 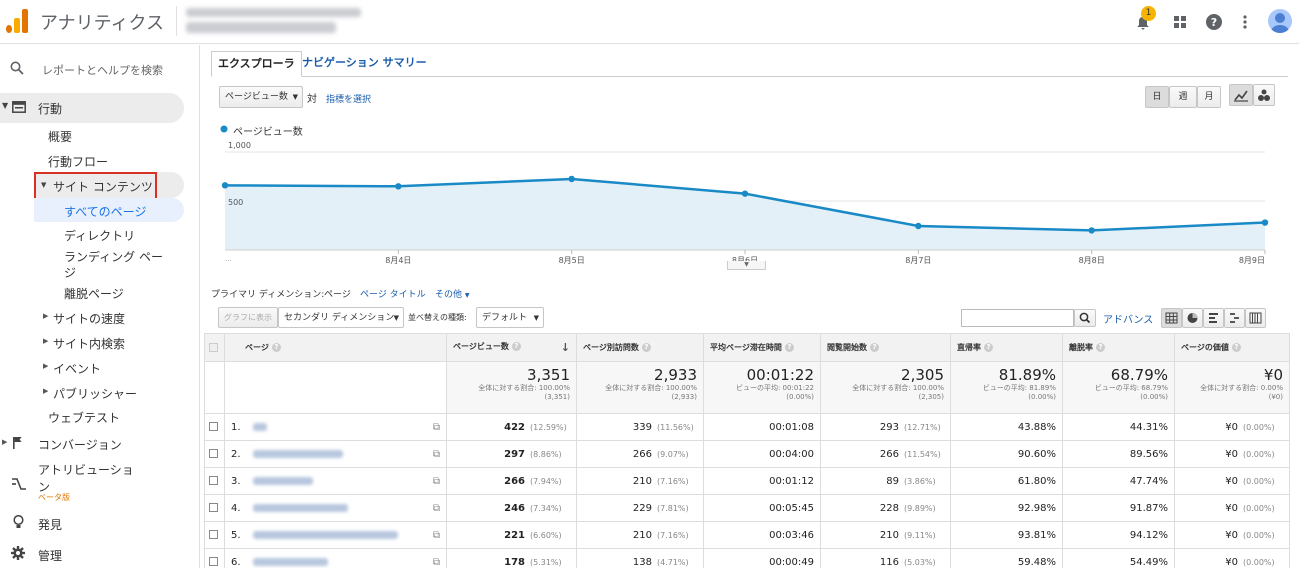 I want to click on x-tick-label: 8月5日, so click(x=572, y=260).